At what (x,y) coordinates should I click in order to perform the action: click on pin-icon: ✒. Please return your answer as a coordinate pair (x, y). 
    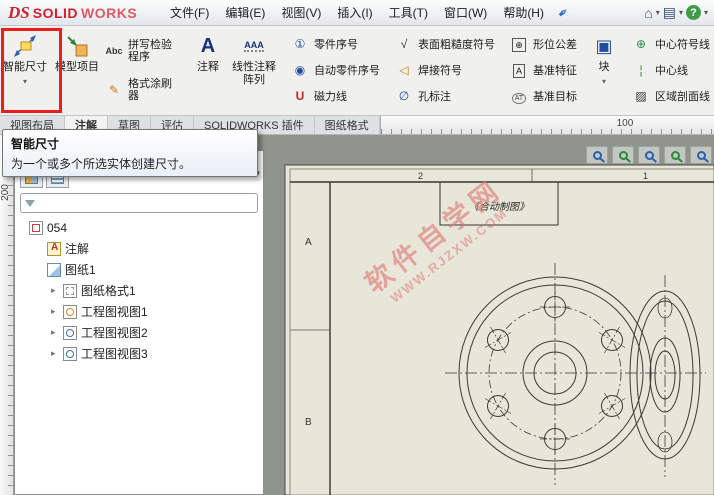
    Looking at the image, I should click on (563, 12).